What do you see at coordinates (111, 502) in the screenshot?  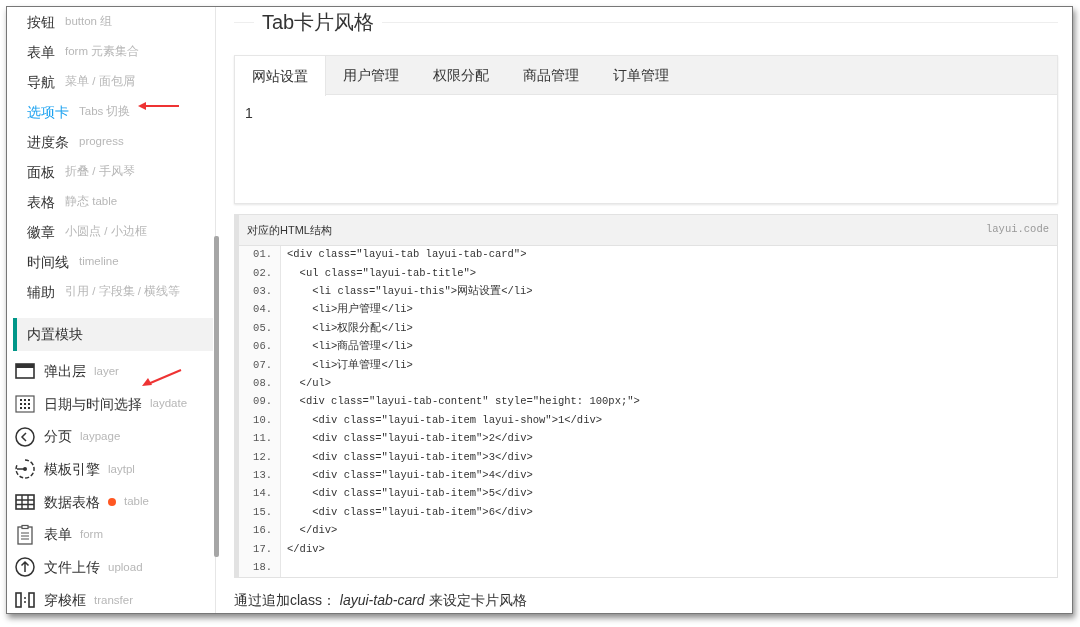 I see `nav-link-item: 数据表格 table` at bounding box center [111, 502].